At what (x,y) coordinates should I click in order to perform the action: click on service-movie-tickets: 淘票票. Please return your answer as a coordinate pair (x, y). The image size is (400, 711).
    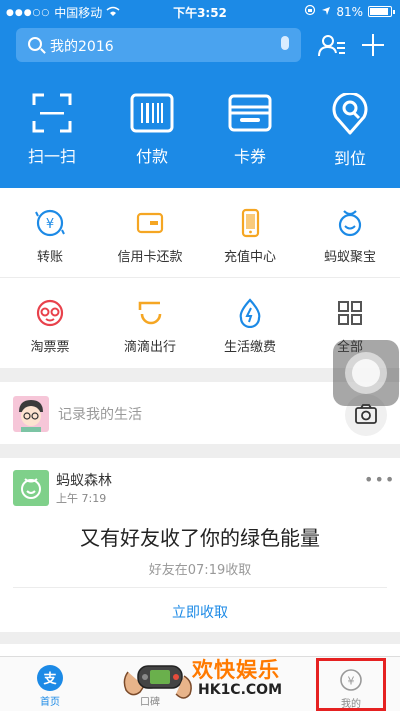
    Looking at the image, I should click on (50, 326).